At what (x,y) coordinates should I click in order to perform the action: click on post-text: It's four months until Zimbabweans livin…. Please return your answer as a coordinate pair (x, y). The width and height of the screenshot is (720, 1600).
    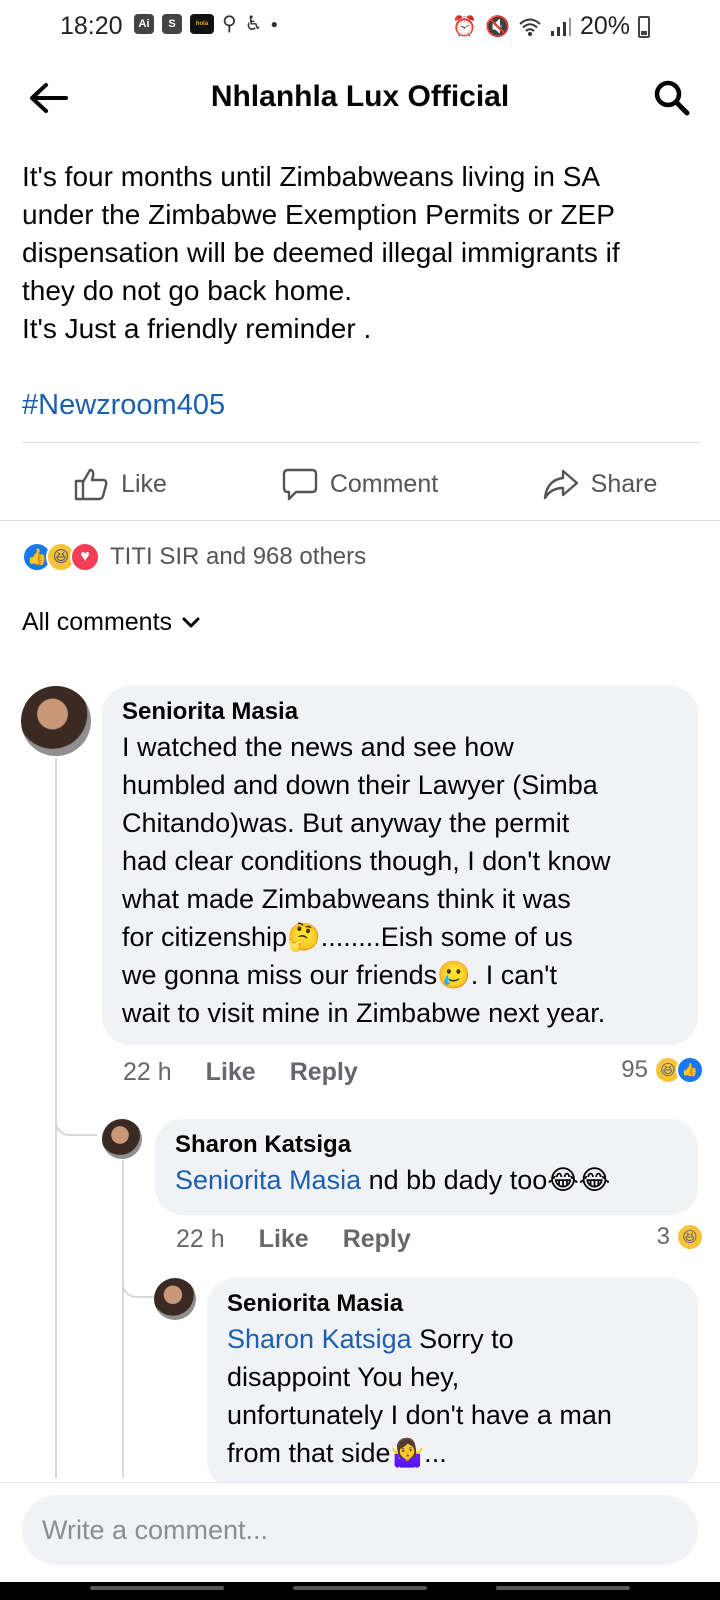
    Looking at the image, I should click on (362, 253).